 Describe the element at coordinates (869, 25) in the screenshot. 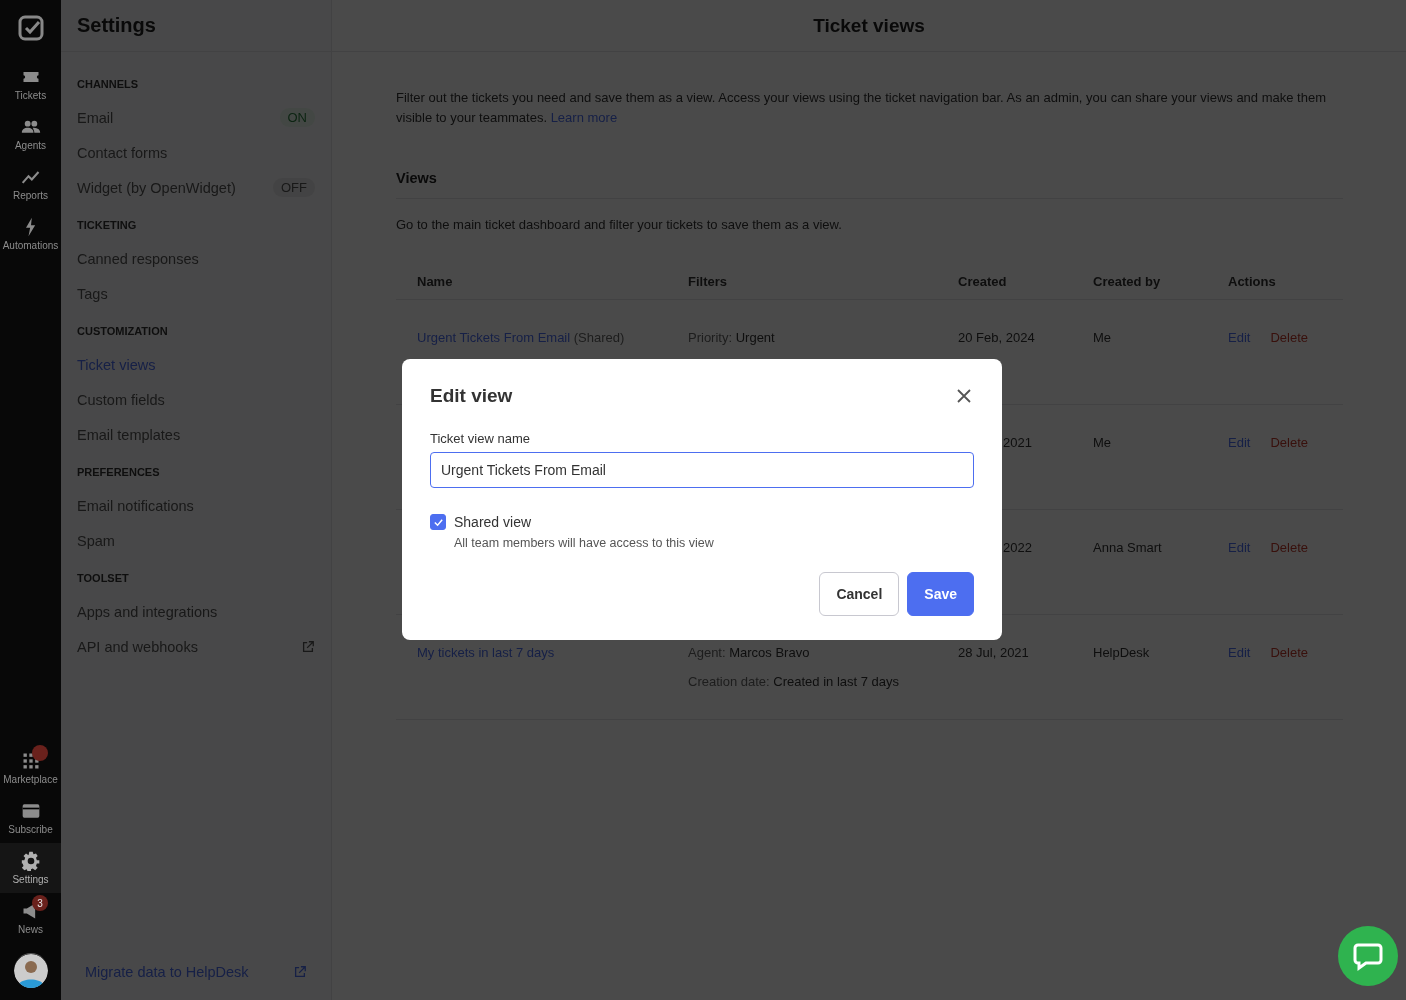

I see `page-title: Ticket views` at that location.